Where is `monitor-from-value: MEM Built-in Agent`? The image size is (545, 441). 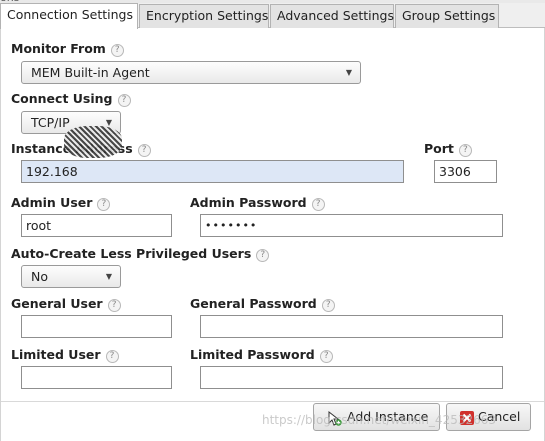
monitor-from-value: MEM Built-in Agent is located at coordinates (90, 72).